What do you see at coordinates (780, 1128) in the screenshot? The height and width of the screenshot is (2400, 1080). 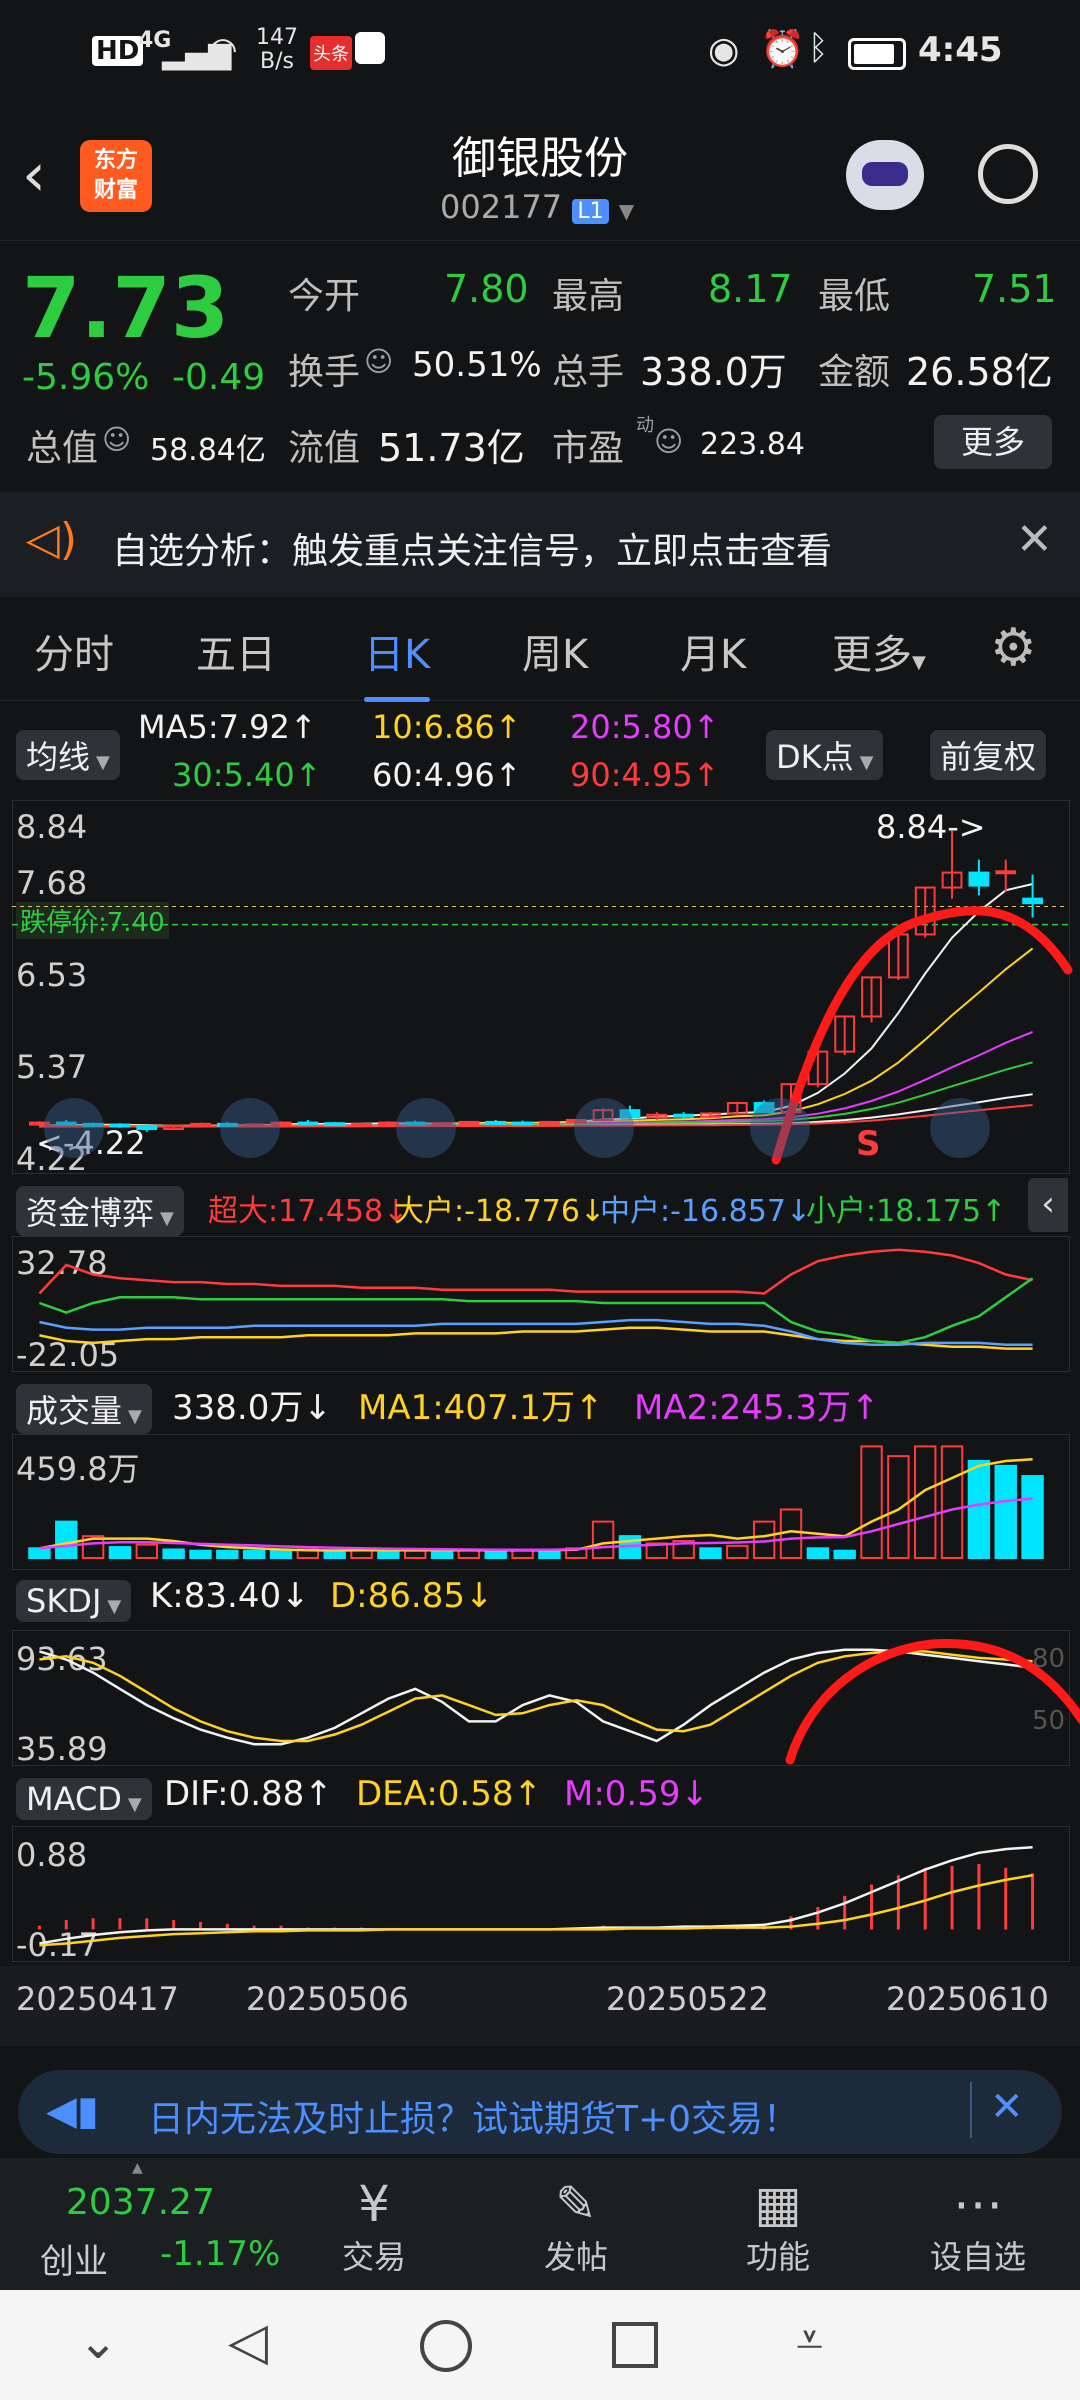 I see `scroll-right-button` at bounding box center [780, 1128].